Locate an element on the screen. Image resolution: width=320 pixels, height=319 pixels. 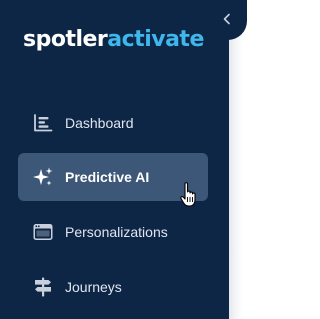
signpost-icon is located at coordinates (43, 287).